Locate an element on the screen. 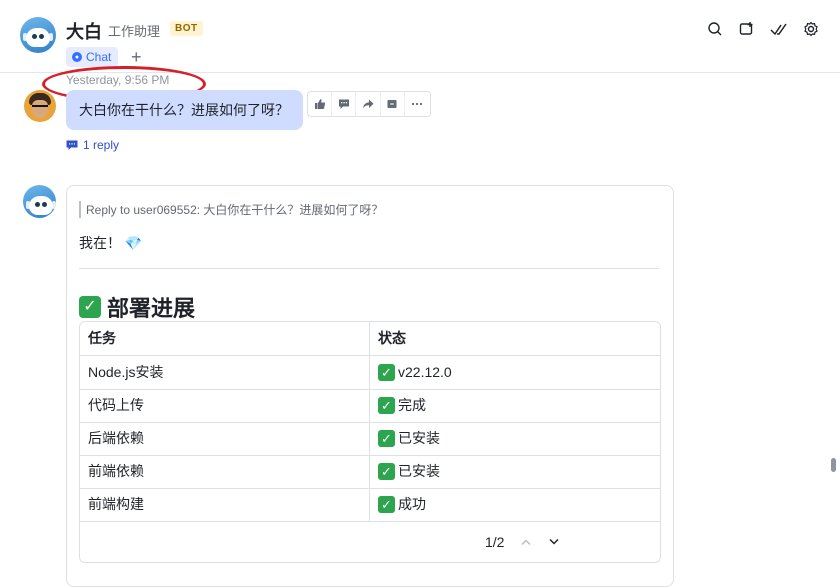  search-icon is located at coordinates (715, 29).